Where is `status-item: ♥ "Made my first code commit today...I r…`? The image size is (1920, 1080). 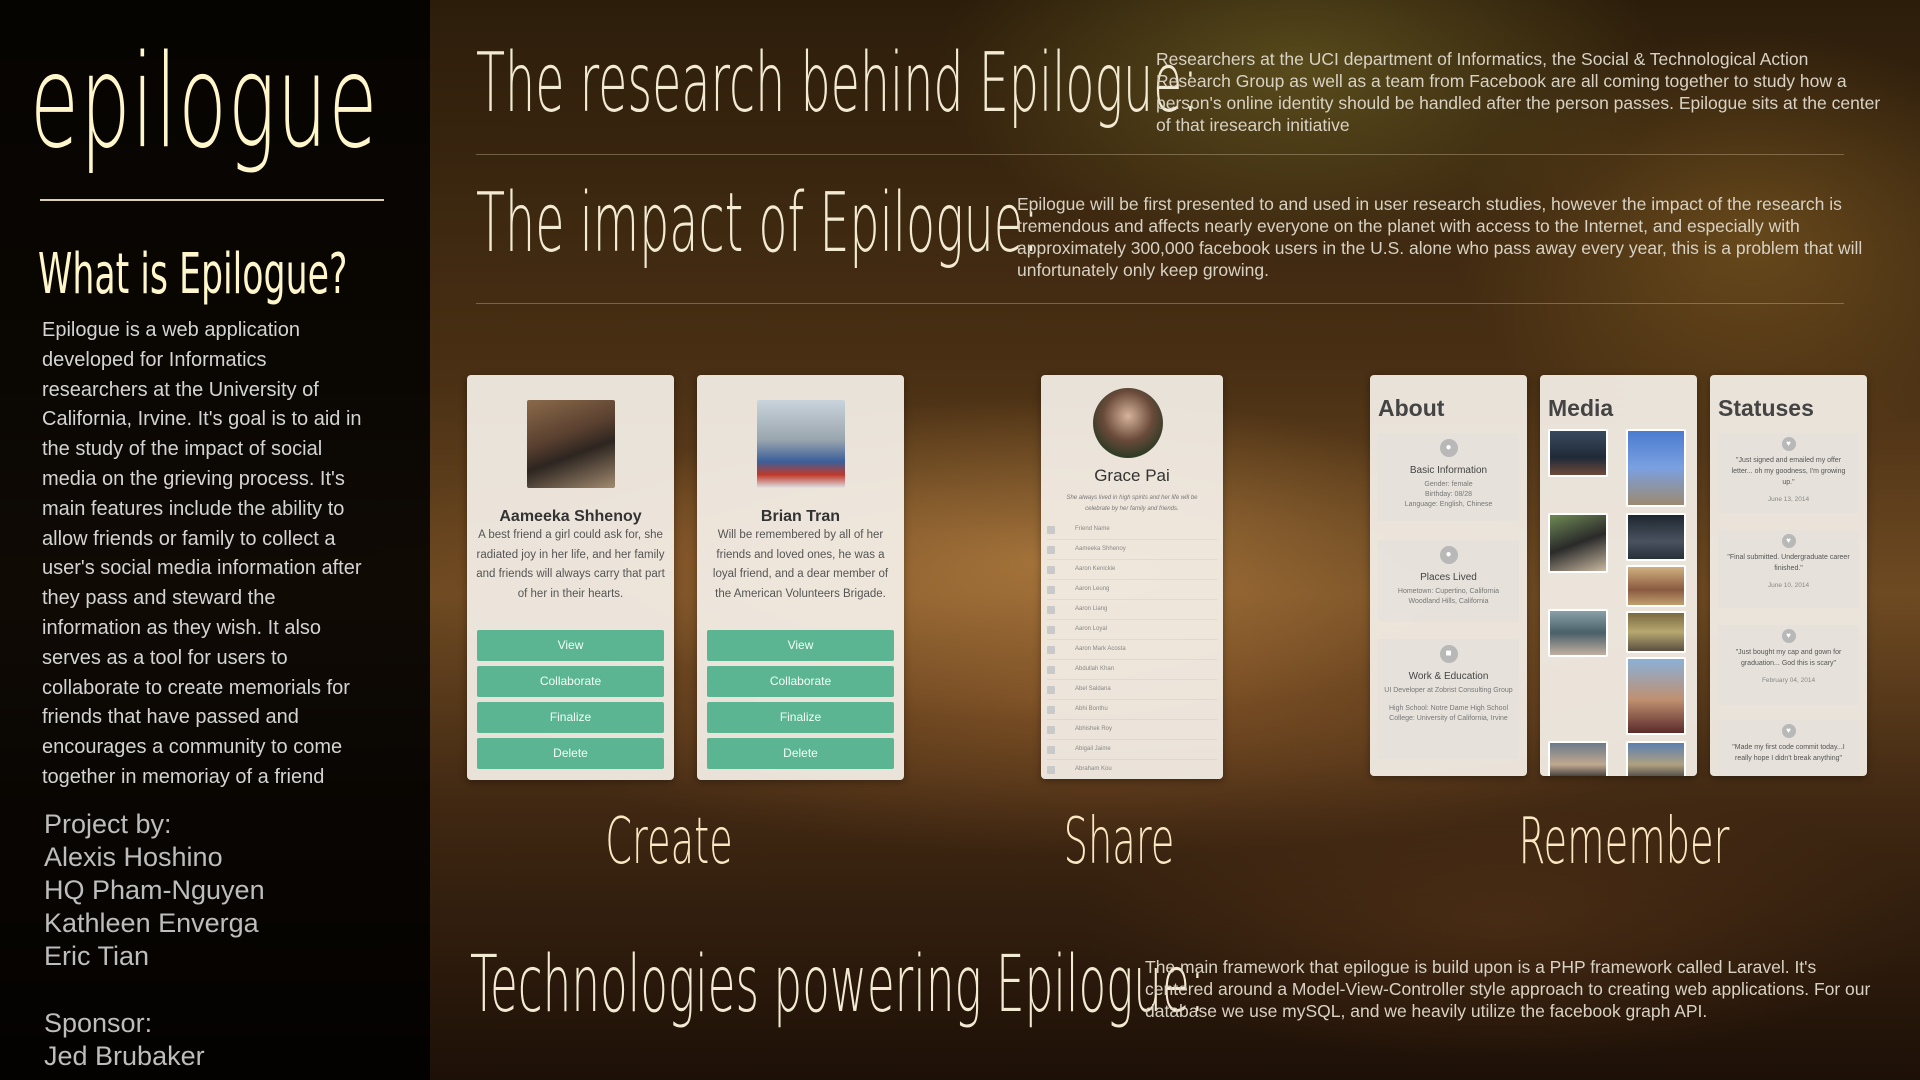 status-item: ♥ "Made my first code commit today...I r… is located at coordinates (1788, 748).